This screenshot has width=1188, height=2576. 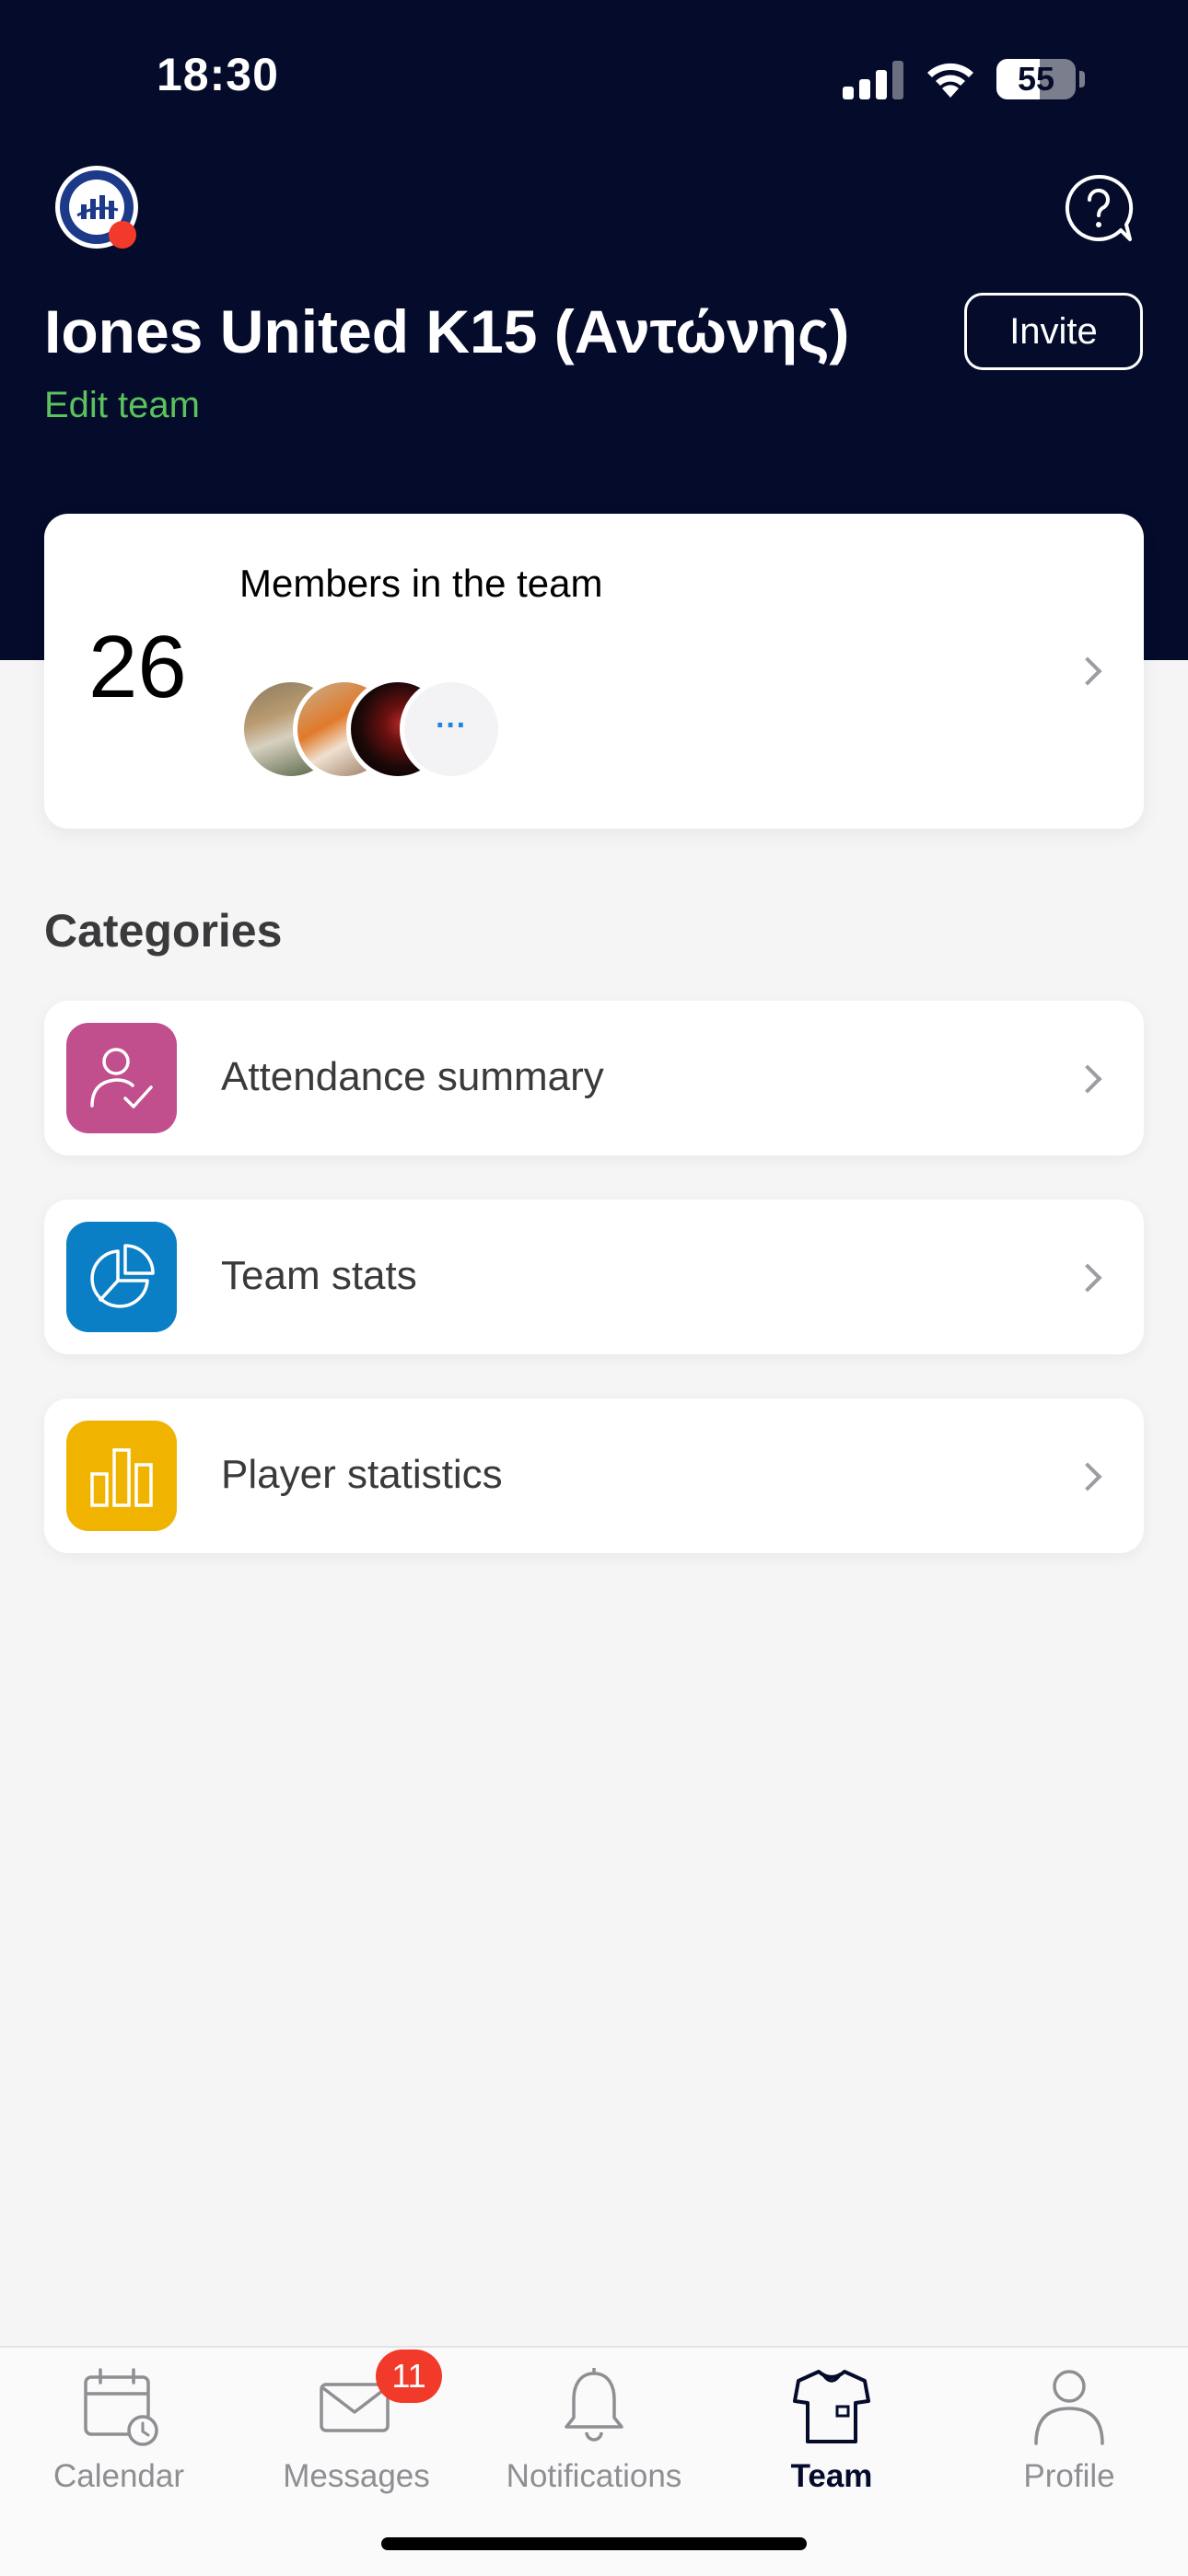 What do you see at coordinates (873, 80) in the screenshot?
I see `cellular-signal-icon` at bounding box center [873, 80].